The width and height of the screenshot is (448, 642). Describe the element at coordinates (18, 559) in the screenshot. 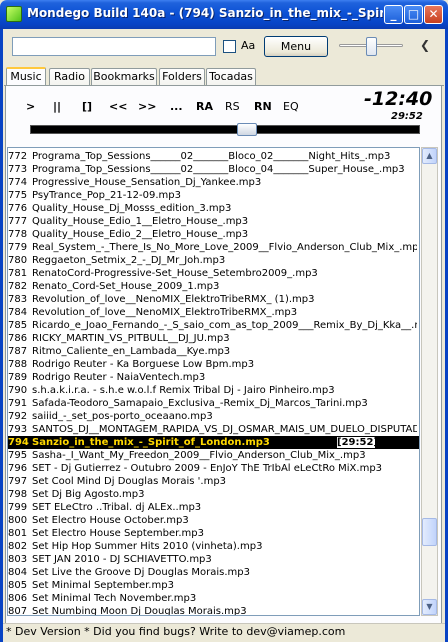

I see `track-number: 803` at that location.